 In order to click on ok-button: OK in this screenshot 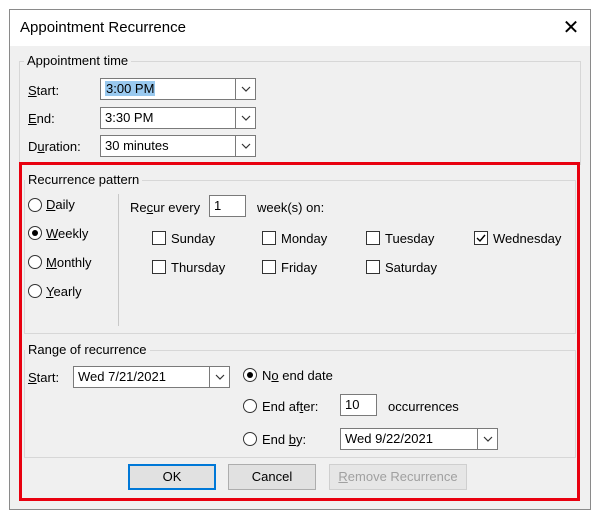, I will do `click(172, 477)`.